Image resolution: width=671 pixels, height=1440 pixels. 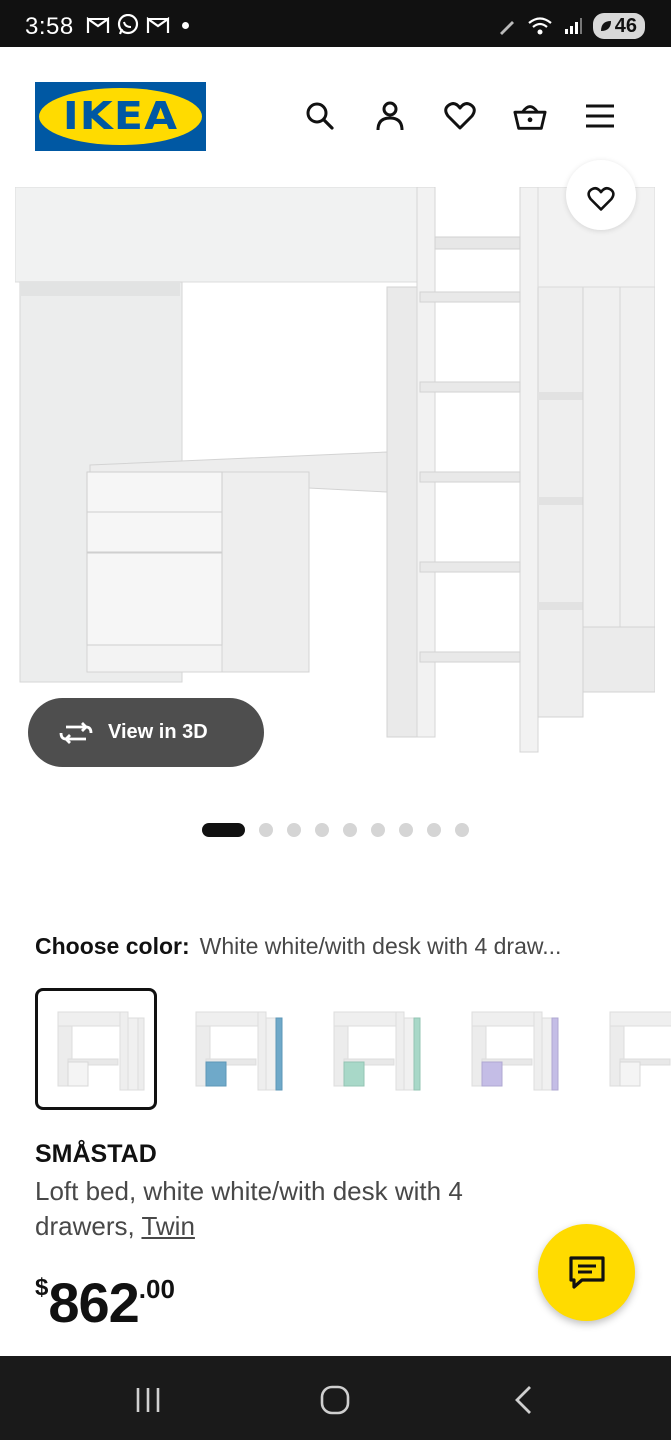 What do you see at coordinates (540, 26) in the screenshot?
I see `wifi-icon` at bounding box center [540, 26].